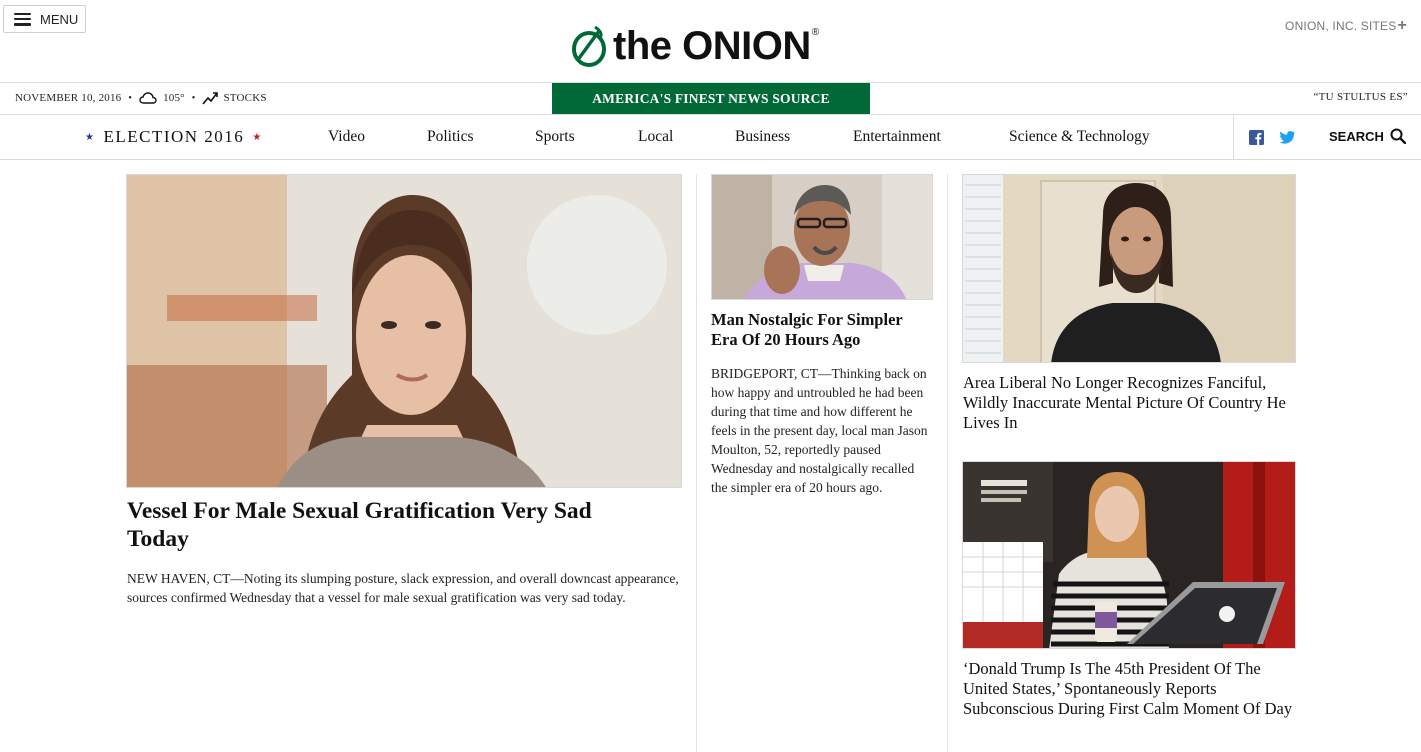 The width and height of the screenshot is (1421, 752). I want to click on nav-item-business: Business, so click(762, 137).